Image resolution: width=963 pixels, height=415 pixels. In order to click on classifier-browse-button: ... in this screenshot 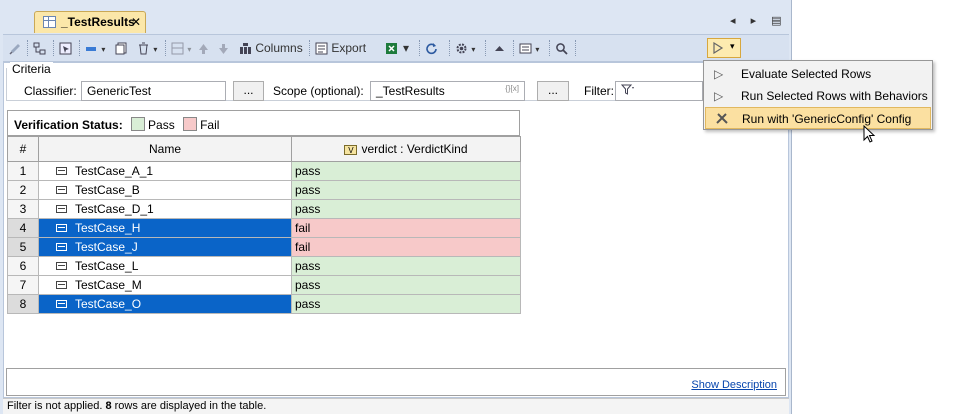, I will do `click(248, 91)`.